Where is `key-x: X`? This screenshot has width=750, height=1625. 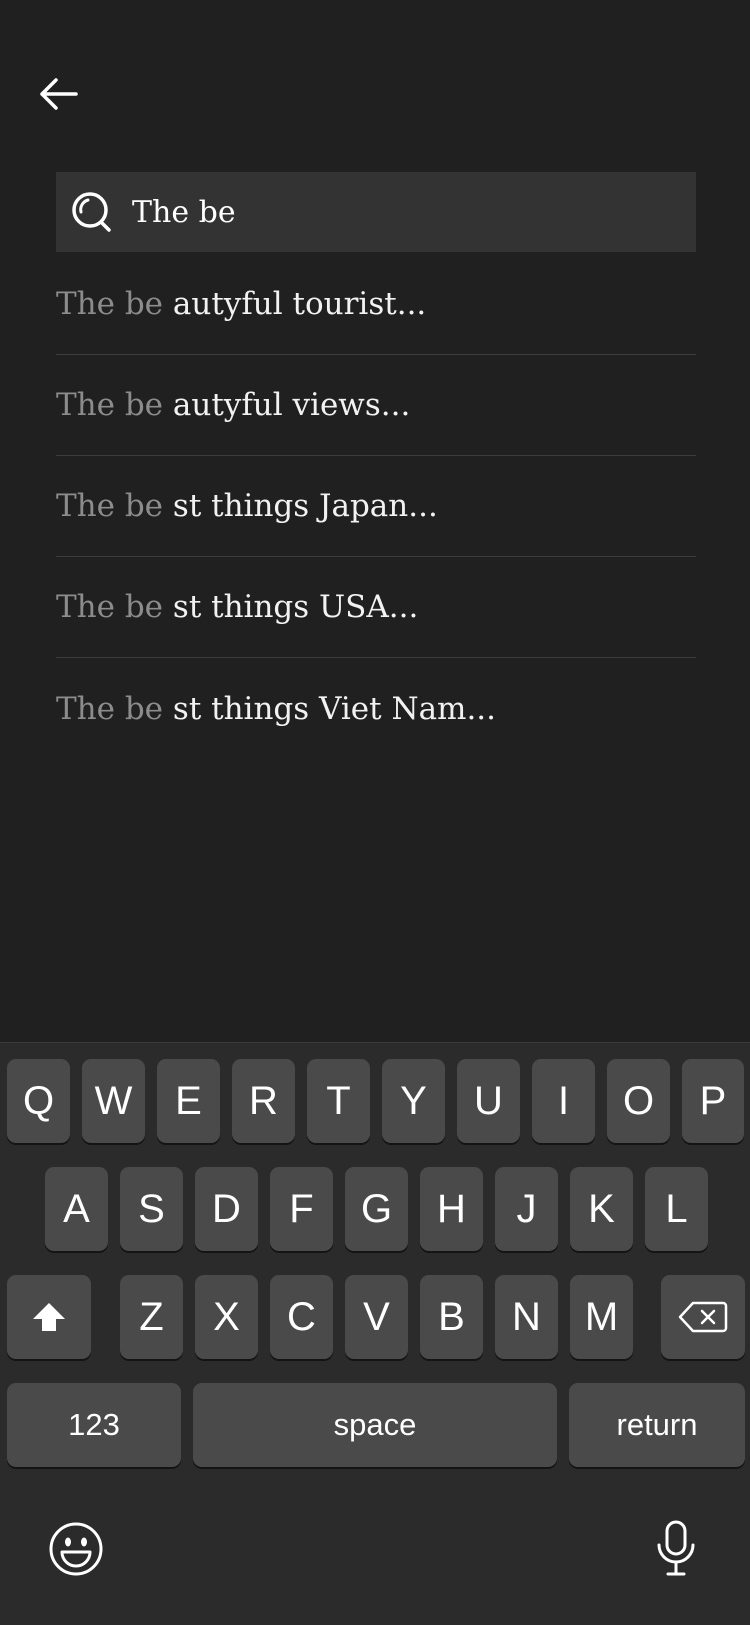 key-x: X is located at coordinates (226, 1317).